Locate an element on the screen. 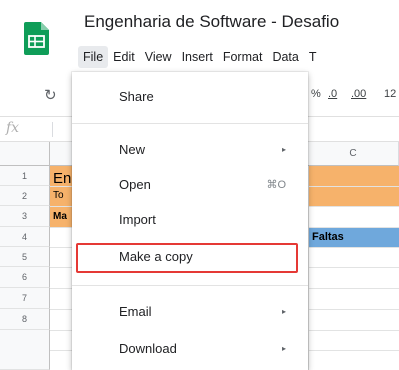  menu-item-email: Email ▸ is located at coordinates (190, 312).